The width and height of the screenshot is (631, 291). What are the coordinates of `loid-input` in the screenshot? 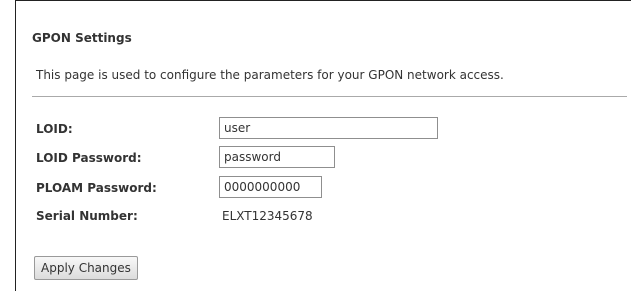 It's located at (328, 128).